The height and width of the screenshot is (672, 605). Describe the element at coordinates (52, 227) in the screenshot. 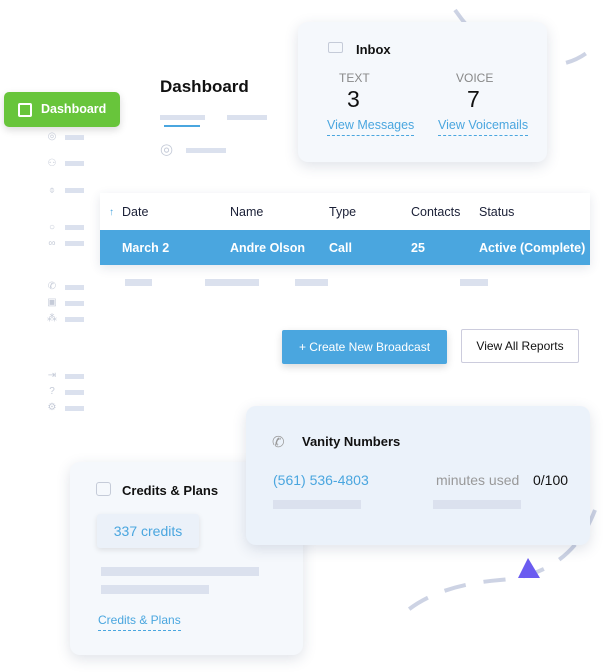

I see `chat-icon: ○` at that location.